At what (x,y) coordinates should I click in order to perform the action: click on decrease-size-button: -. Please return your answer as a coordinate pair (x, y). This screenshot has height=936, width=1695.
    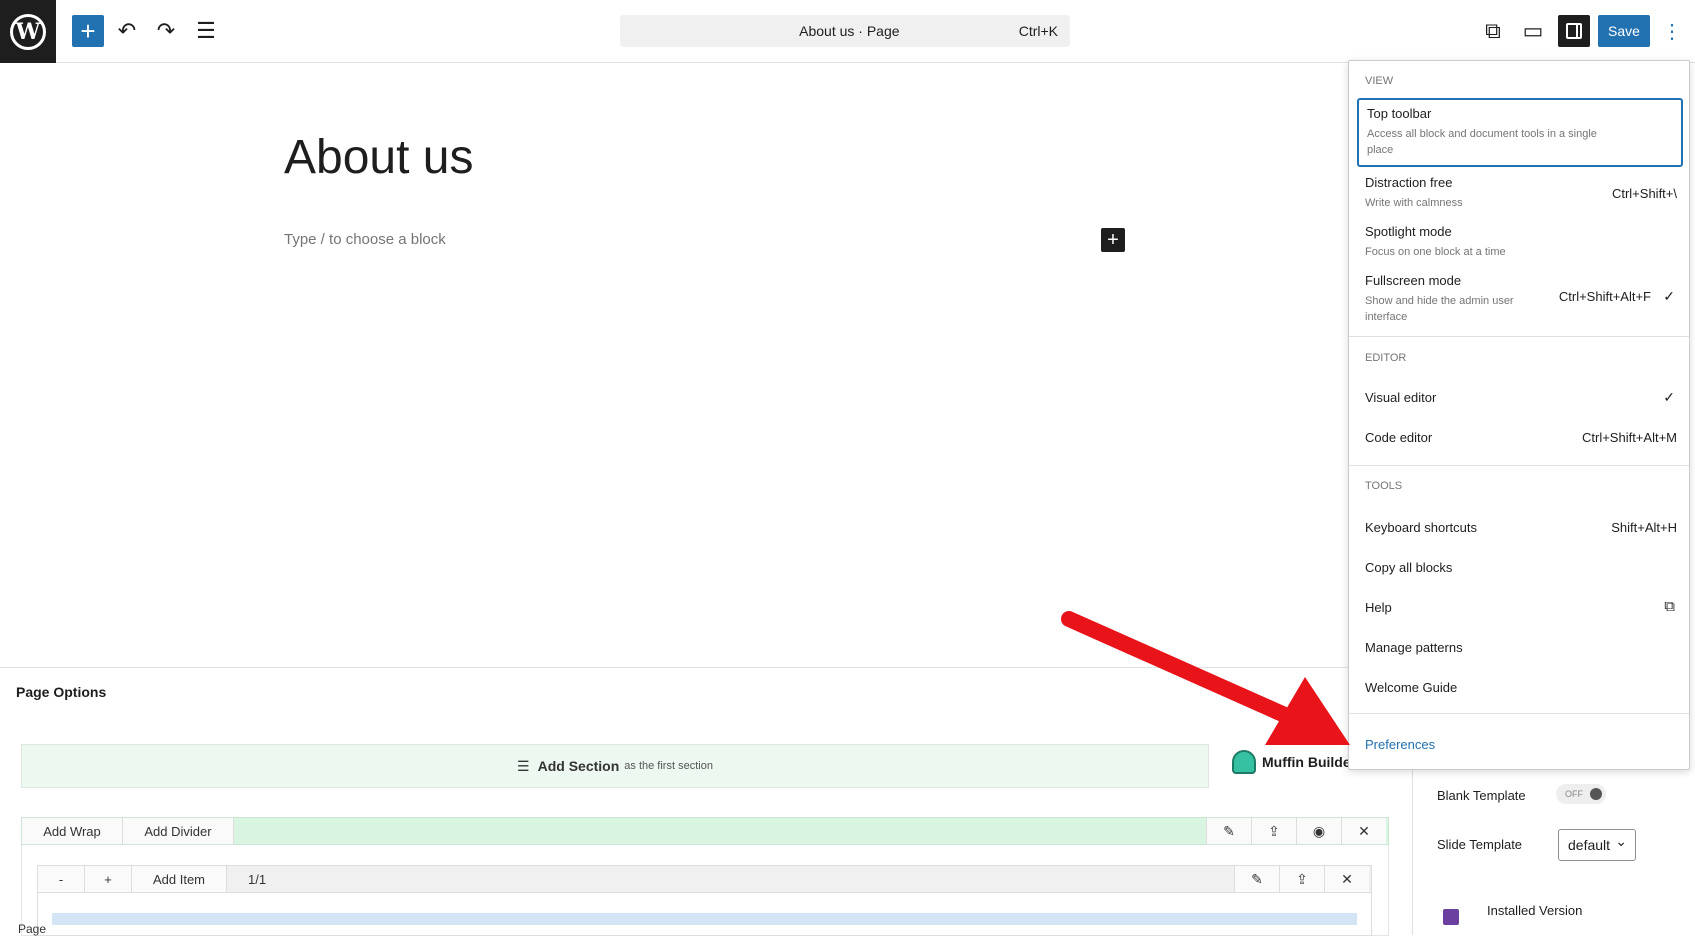
    Looking at the image, I should click on (61, 879).